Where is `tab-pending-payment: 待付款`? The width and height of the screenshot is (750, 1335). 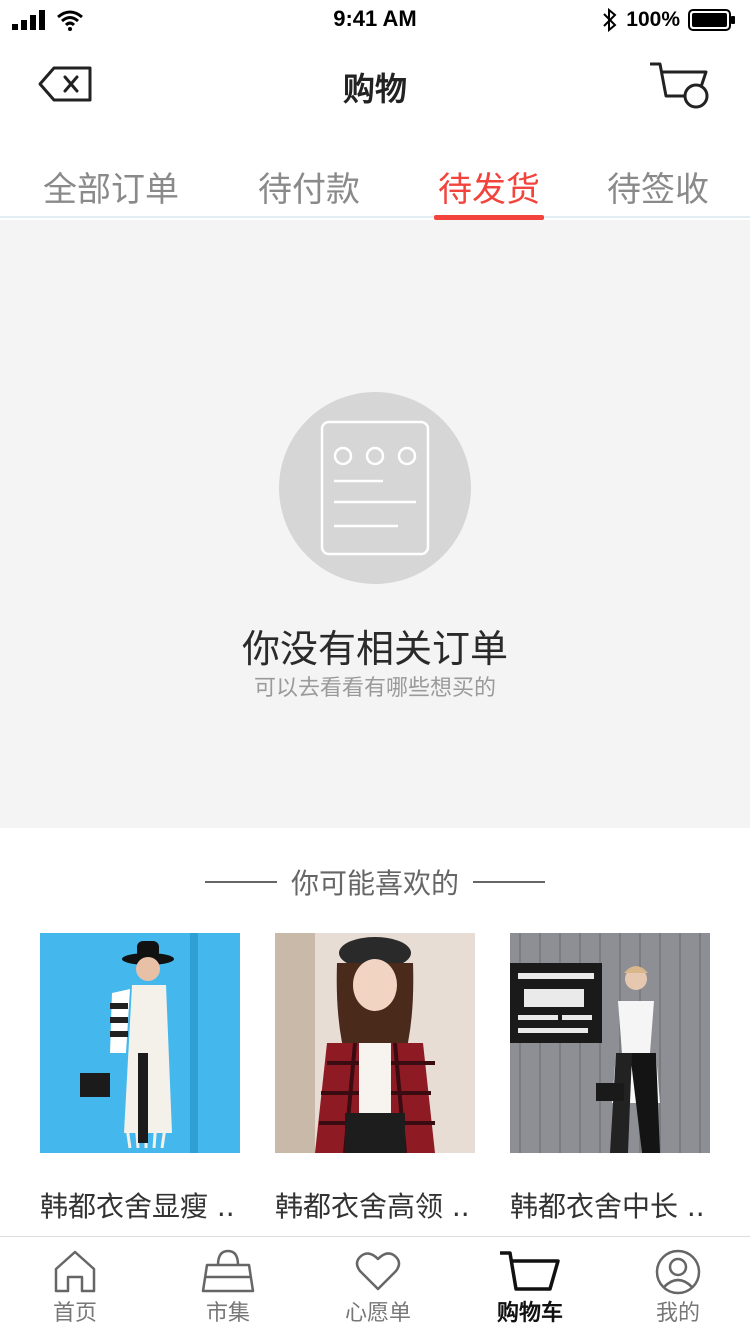 tab-pending-payment: 待付款 is located at coordinates (309, 190).